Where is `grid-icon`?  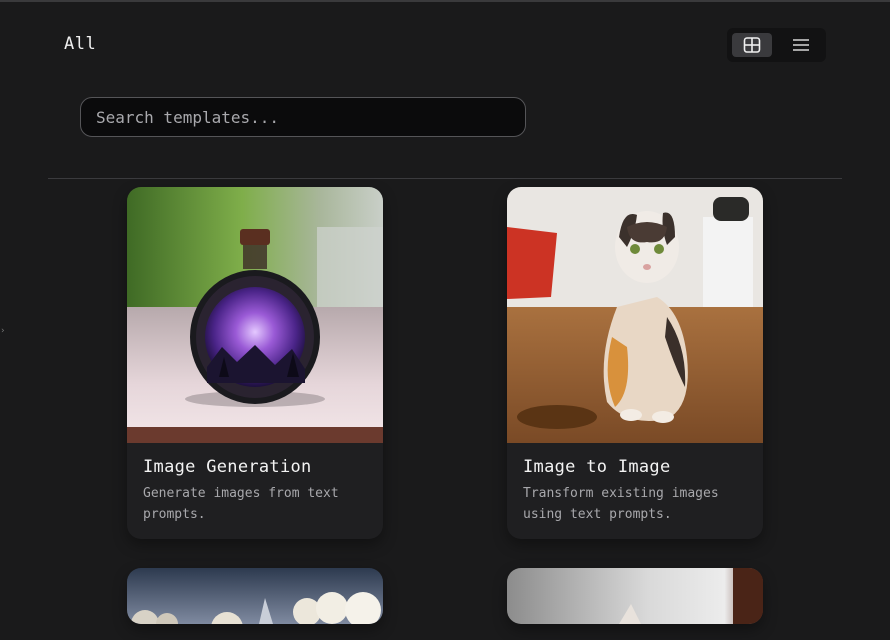 grid-icon is located at coordinates (752, 45).